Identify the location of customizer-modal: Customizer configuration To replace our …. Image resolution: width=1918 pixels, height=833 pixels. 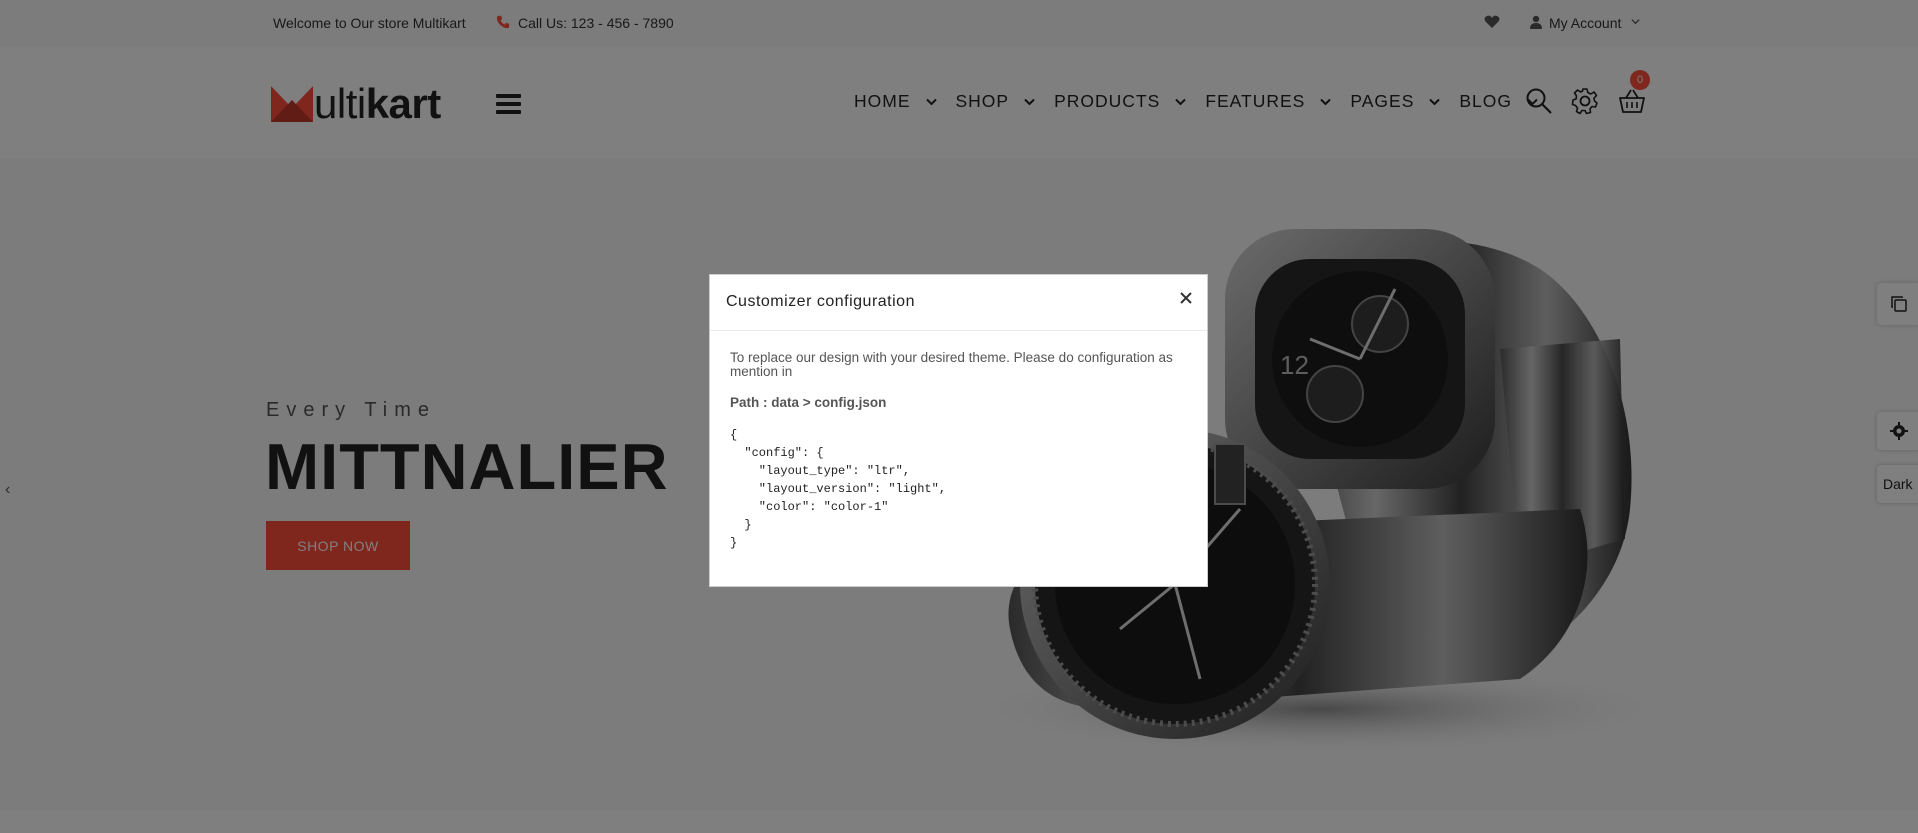
(958, 430).